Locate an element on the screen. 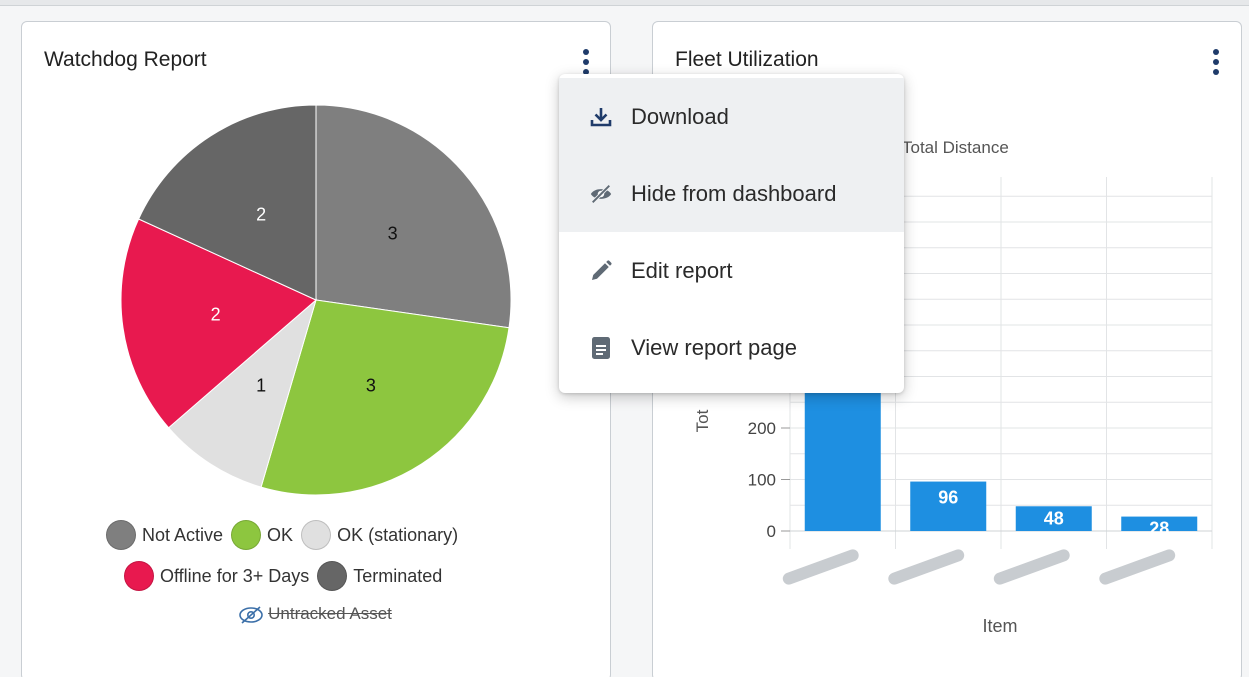  bar-data-label: 48 is located at coordinates (1054, 518).